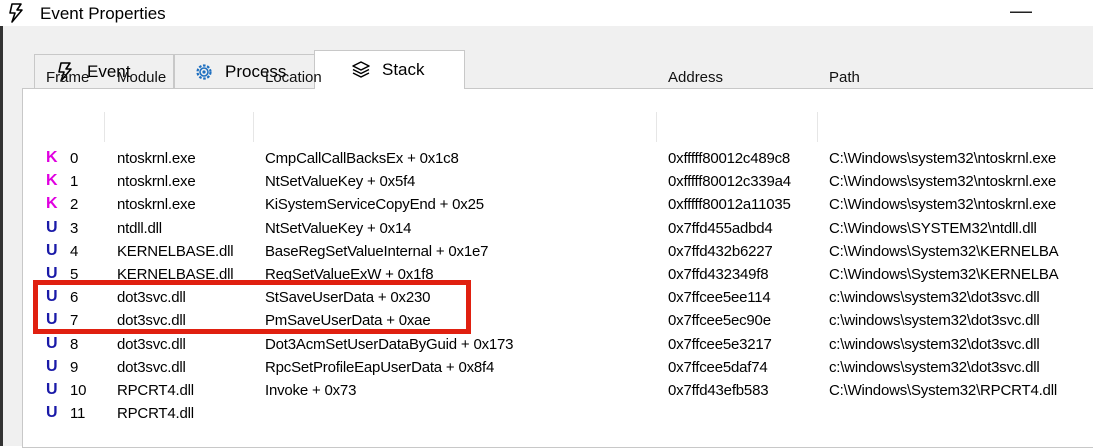 The width and height of the screenshot is (1093, 448). What do you see at coordinates (720, 228) in the screenshot?
I see `cell-address: 0x7ffd455adbd4` at bounding box center [720, 228].